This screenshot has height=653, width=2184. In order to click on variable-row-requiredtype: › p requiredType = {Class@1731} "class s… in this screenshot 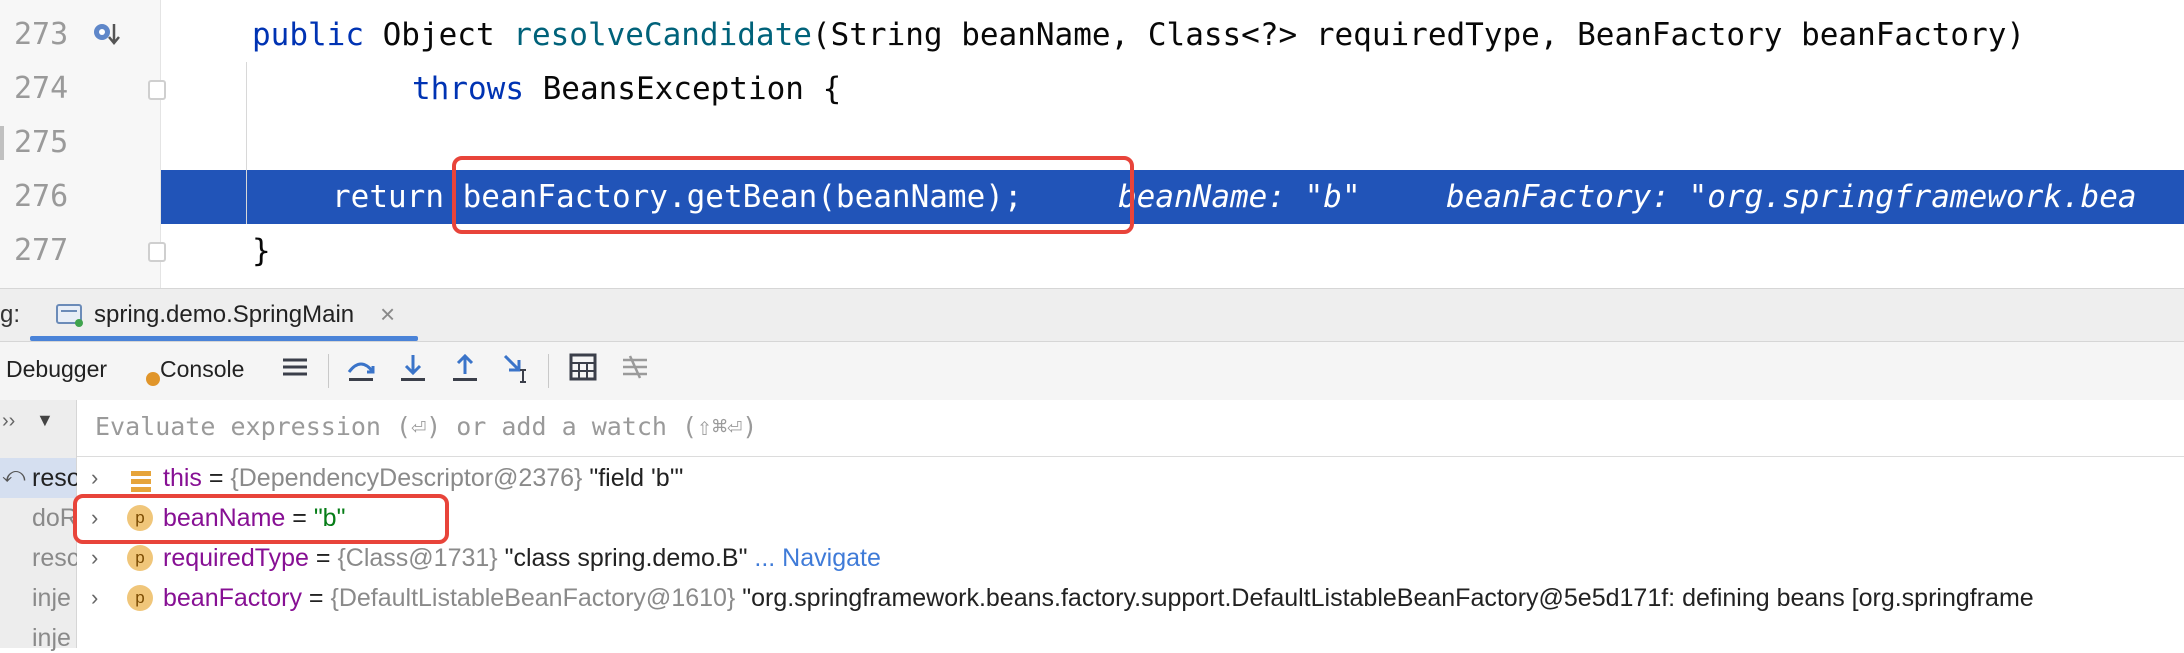, I will do `click(1130, 558)`.